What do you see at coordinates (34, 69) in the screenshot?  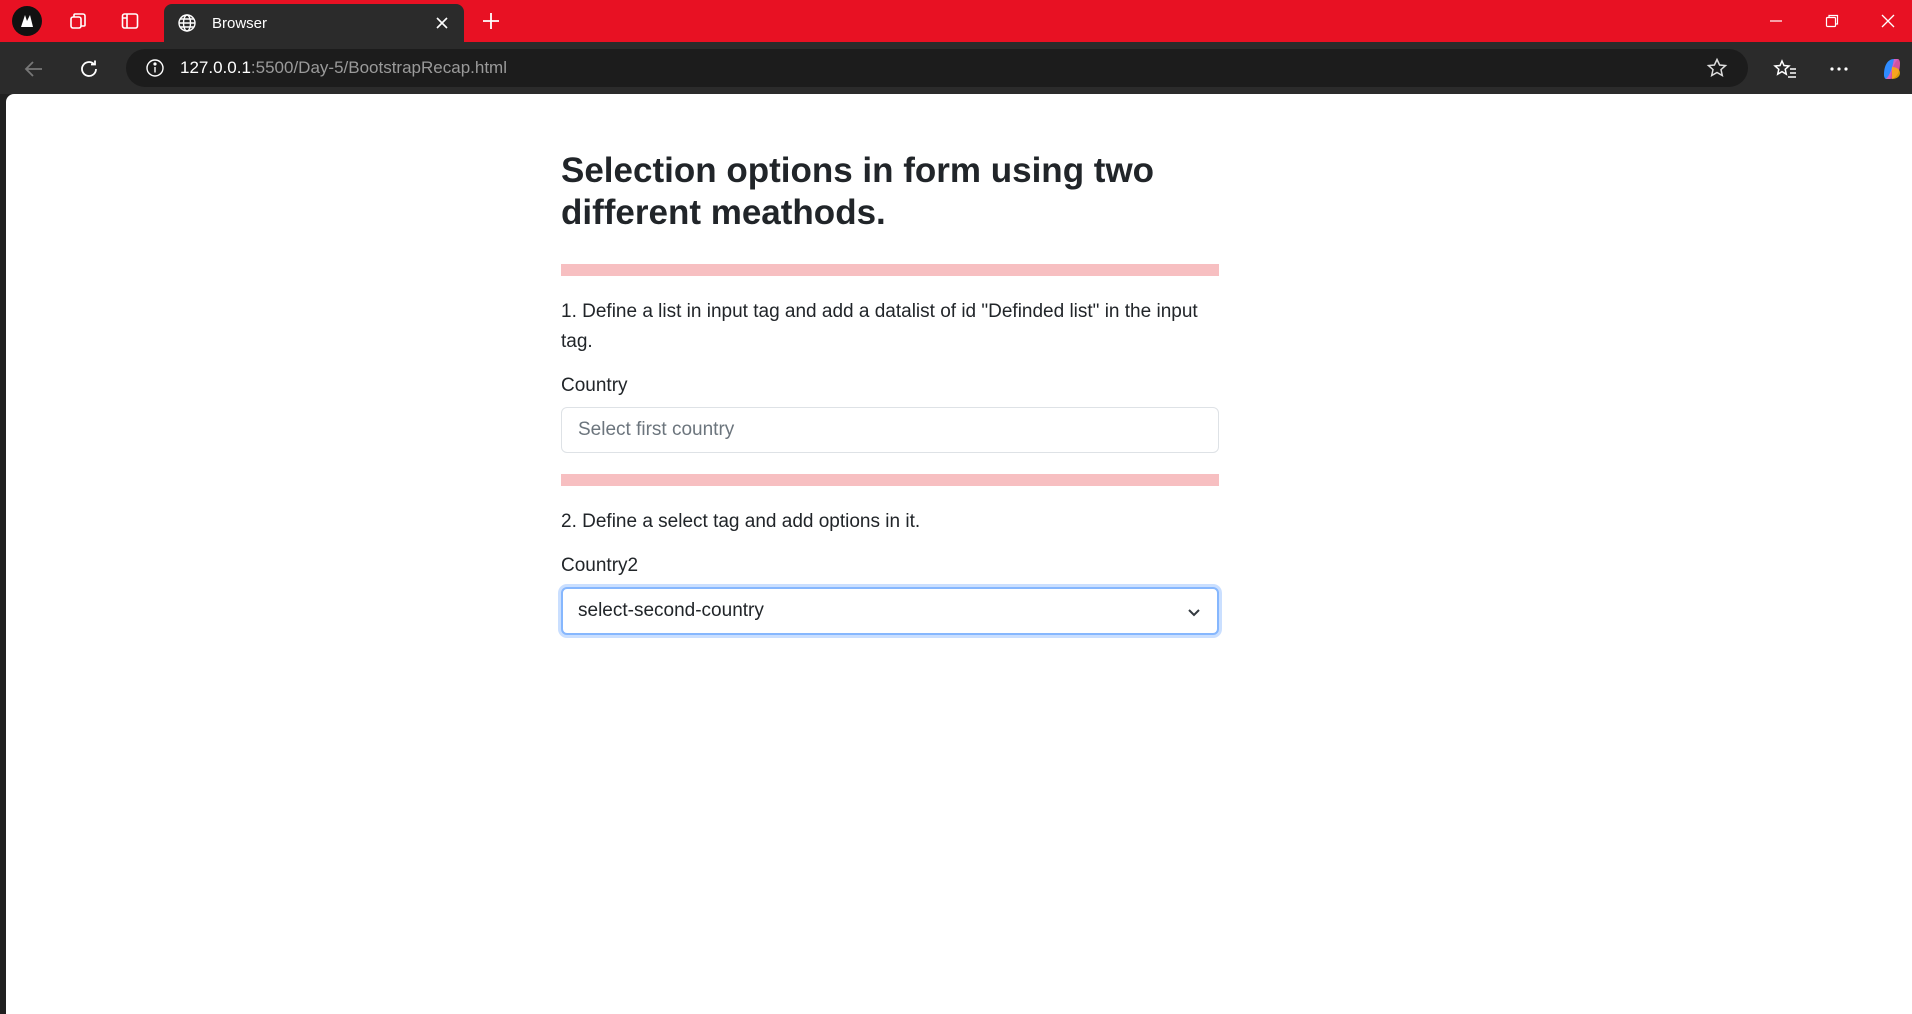 I see `back-icon` at bounding box center [34, 69].